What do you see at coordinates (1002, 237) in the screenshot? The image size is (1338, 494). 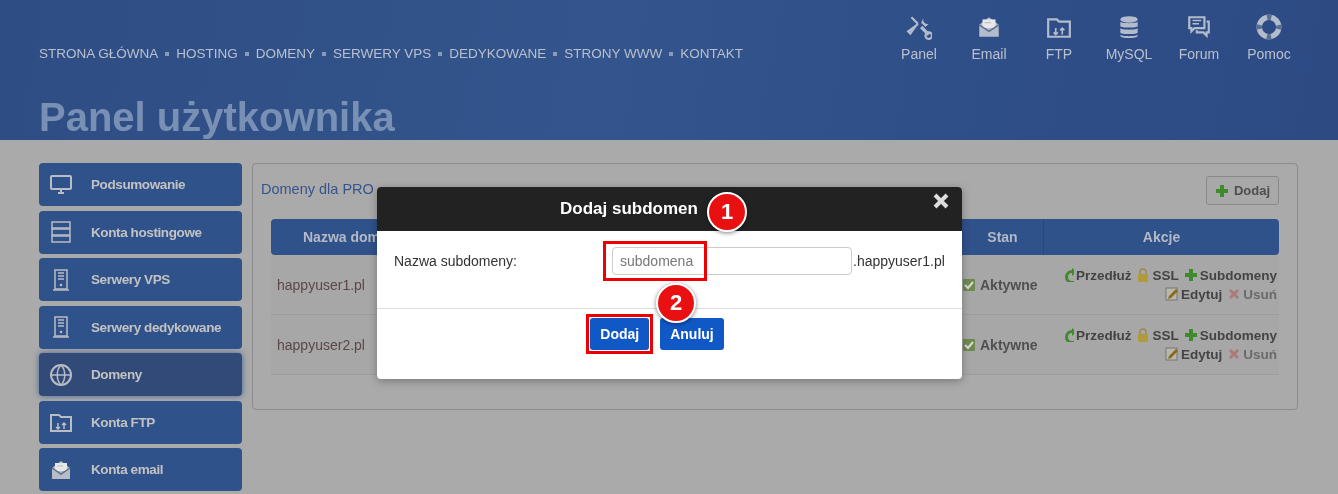 I see `column-header: Stan` at bounding box center [1002, 237].